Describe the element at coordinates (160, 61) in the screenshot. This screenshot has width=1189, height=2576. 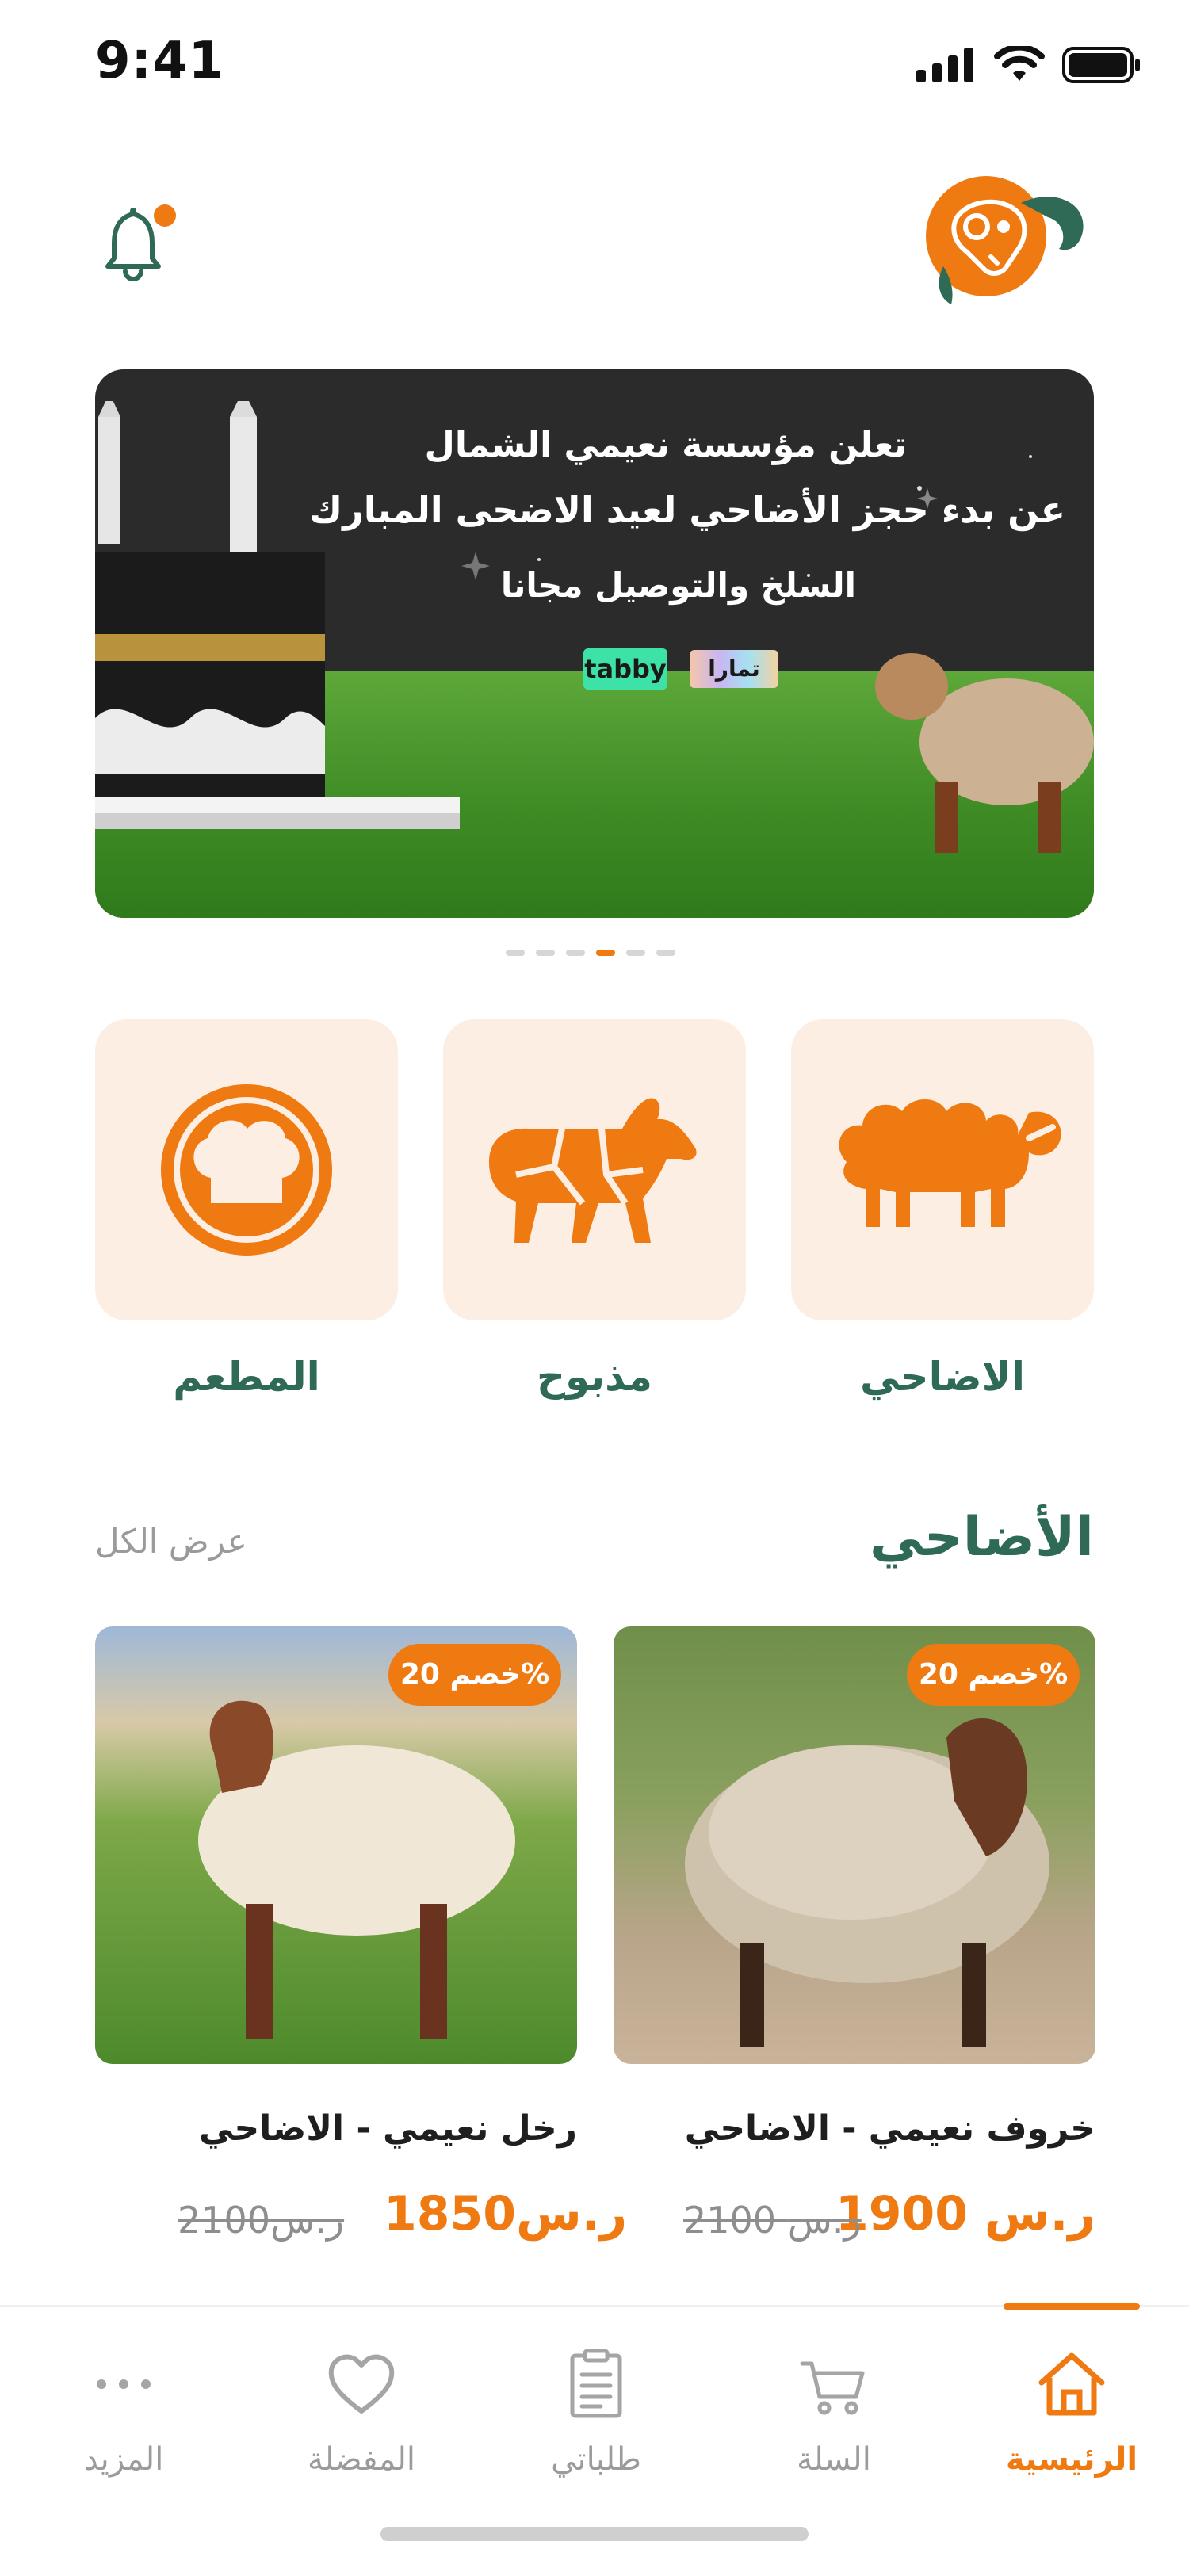
I see `status-time: 9:41` at that location.